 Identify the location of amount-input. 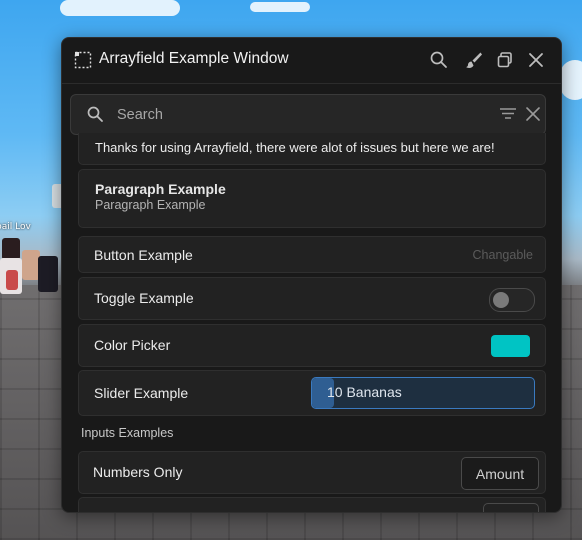
(500, 473).